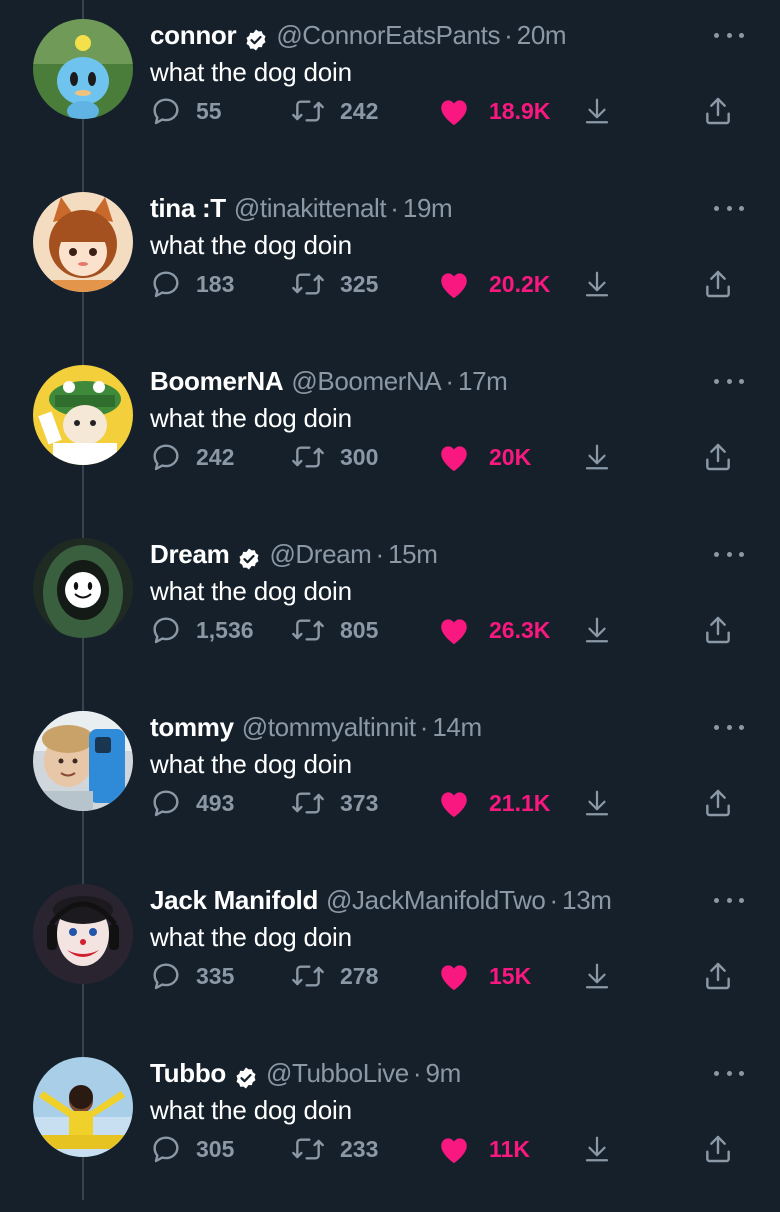 Image resolution: width=780 pixels, height=1212 pixels. Describe the element at coordinates (359, 975) in the screenshot. I see `retweet-count: 278` at that location.